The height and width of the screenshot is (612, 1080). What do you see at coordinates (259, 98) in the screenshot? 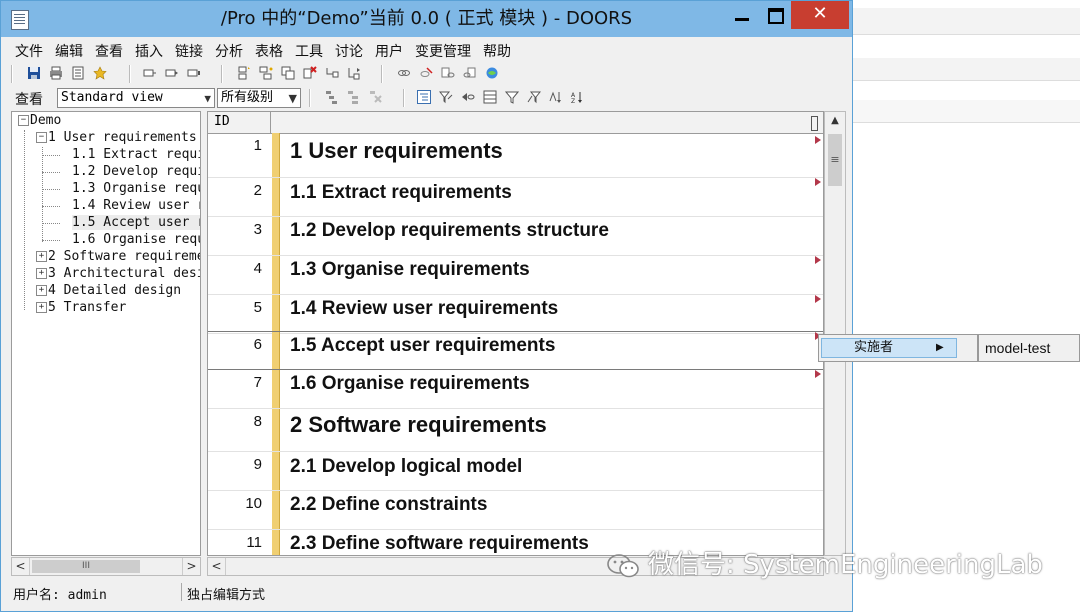
I see `level-select: 所有级别 ▼` at bounding box center [259, 98].